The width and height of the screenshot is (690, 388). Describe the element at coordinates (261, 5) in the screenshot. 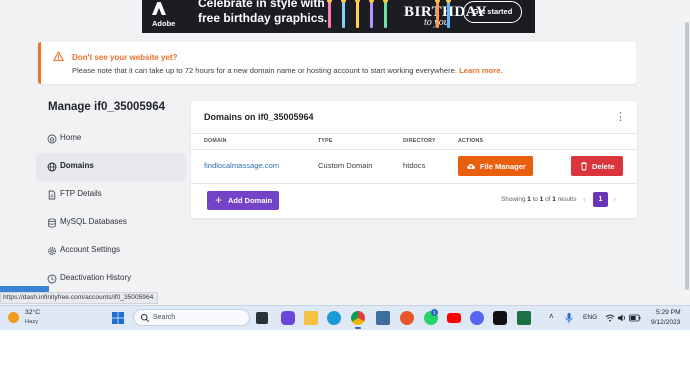

I see `ad-headline-line1: Celebrate in style with` at that location.